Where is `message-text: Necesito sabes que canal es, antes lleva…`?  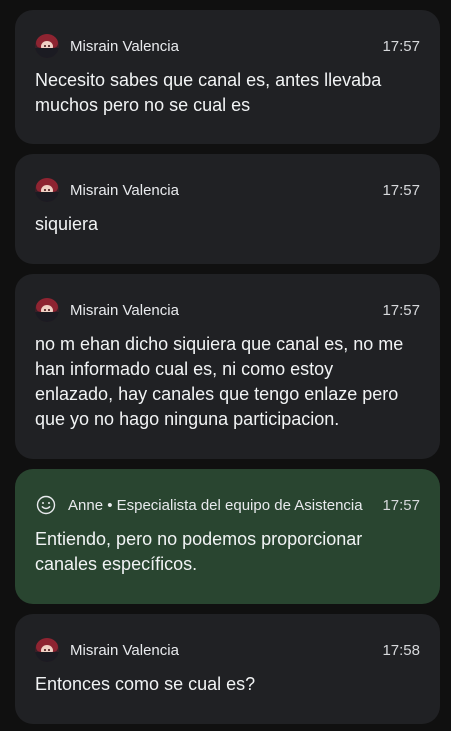
message-text: Necesito sabes que canal es, antes lleva… is located at coordinates (208, 92).